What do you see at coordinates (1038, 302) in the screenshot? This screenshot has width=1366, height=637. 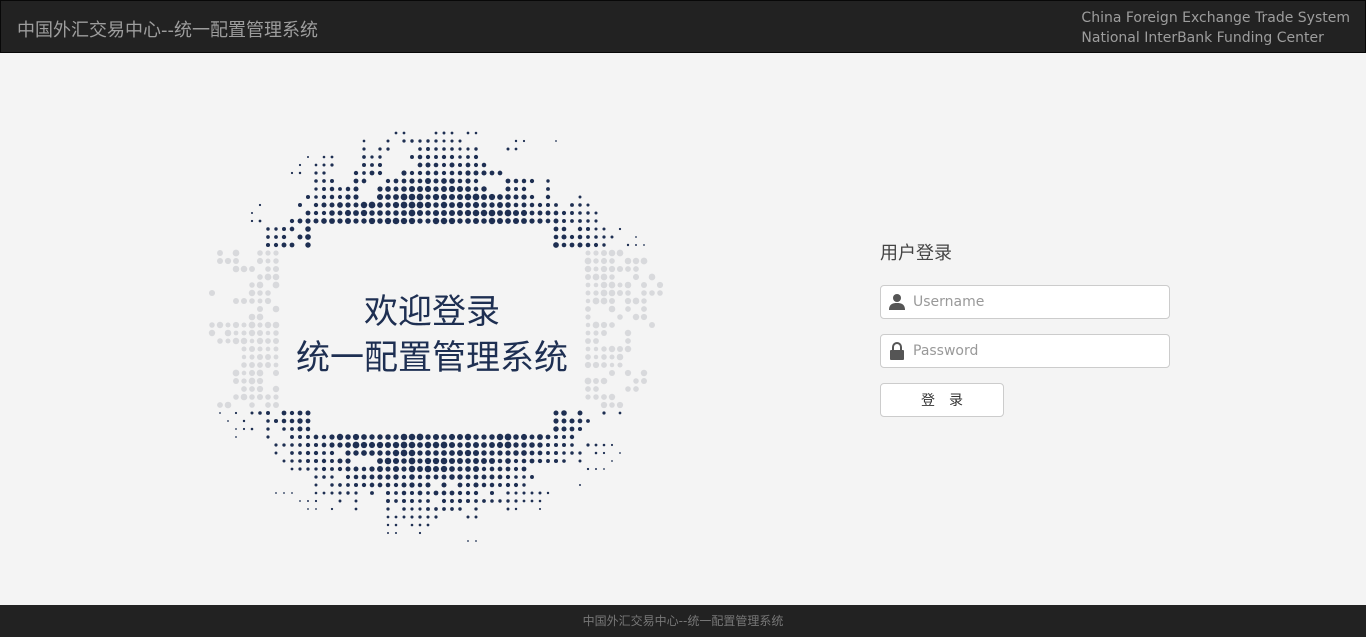 I see `username-input` at bounding box center [1038, 302].